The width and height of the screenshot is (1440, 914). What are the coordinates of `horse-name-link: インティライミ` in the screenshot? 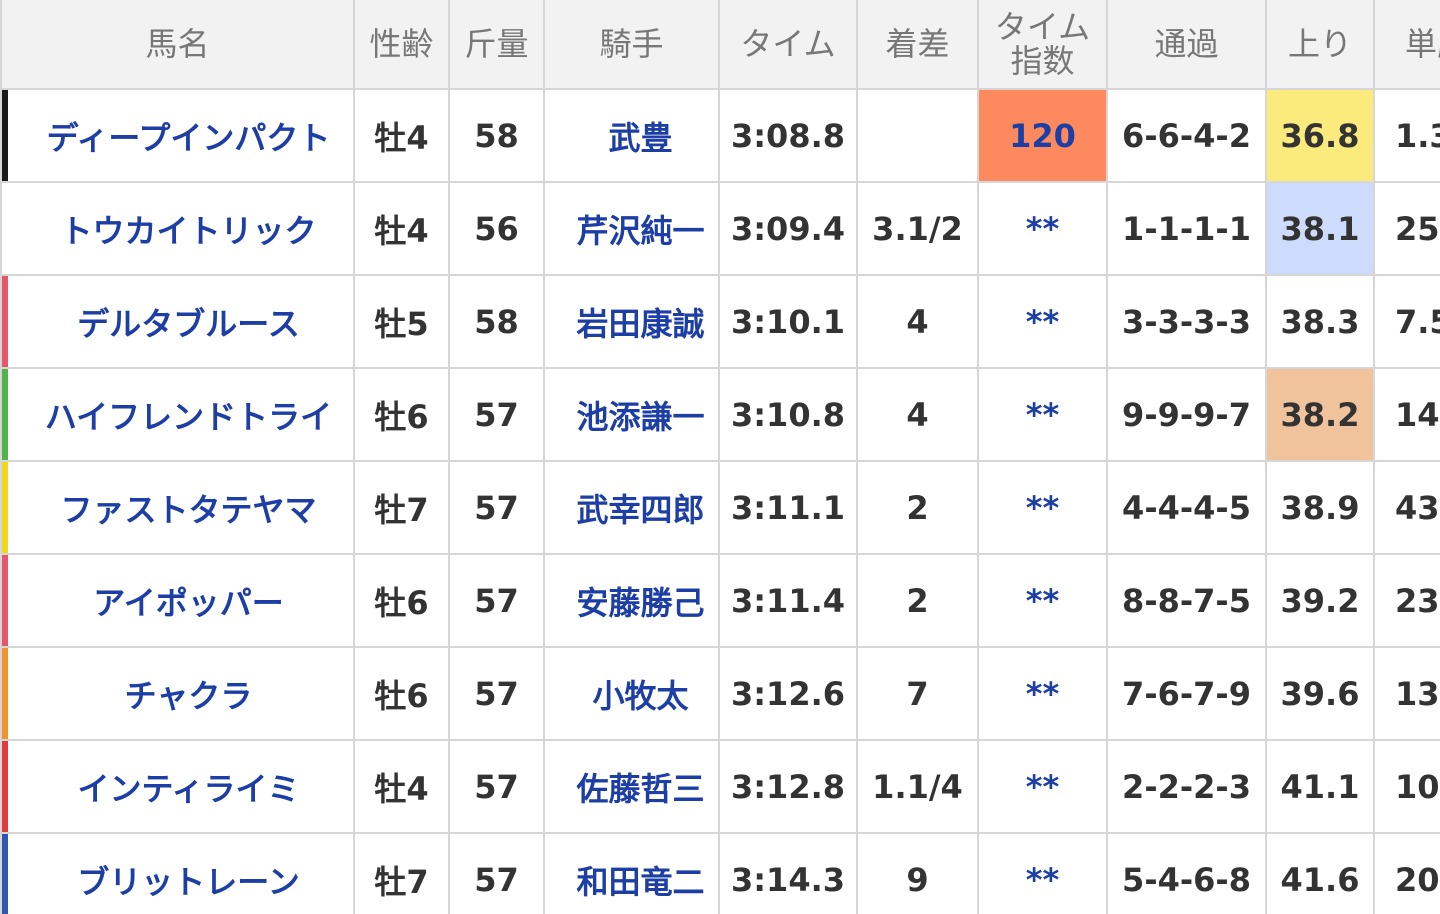 It's located at (188, 789).